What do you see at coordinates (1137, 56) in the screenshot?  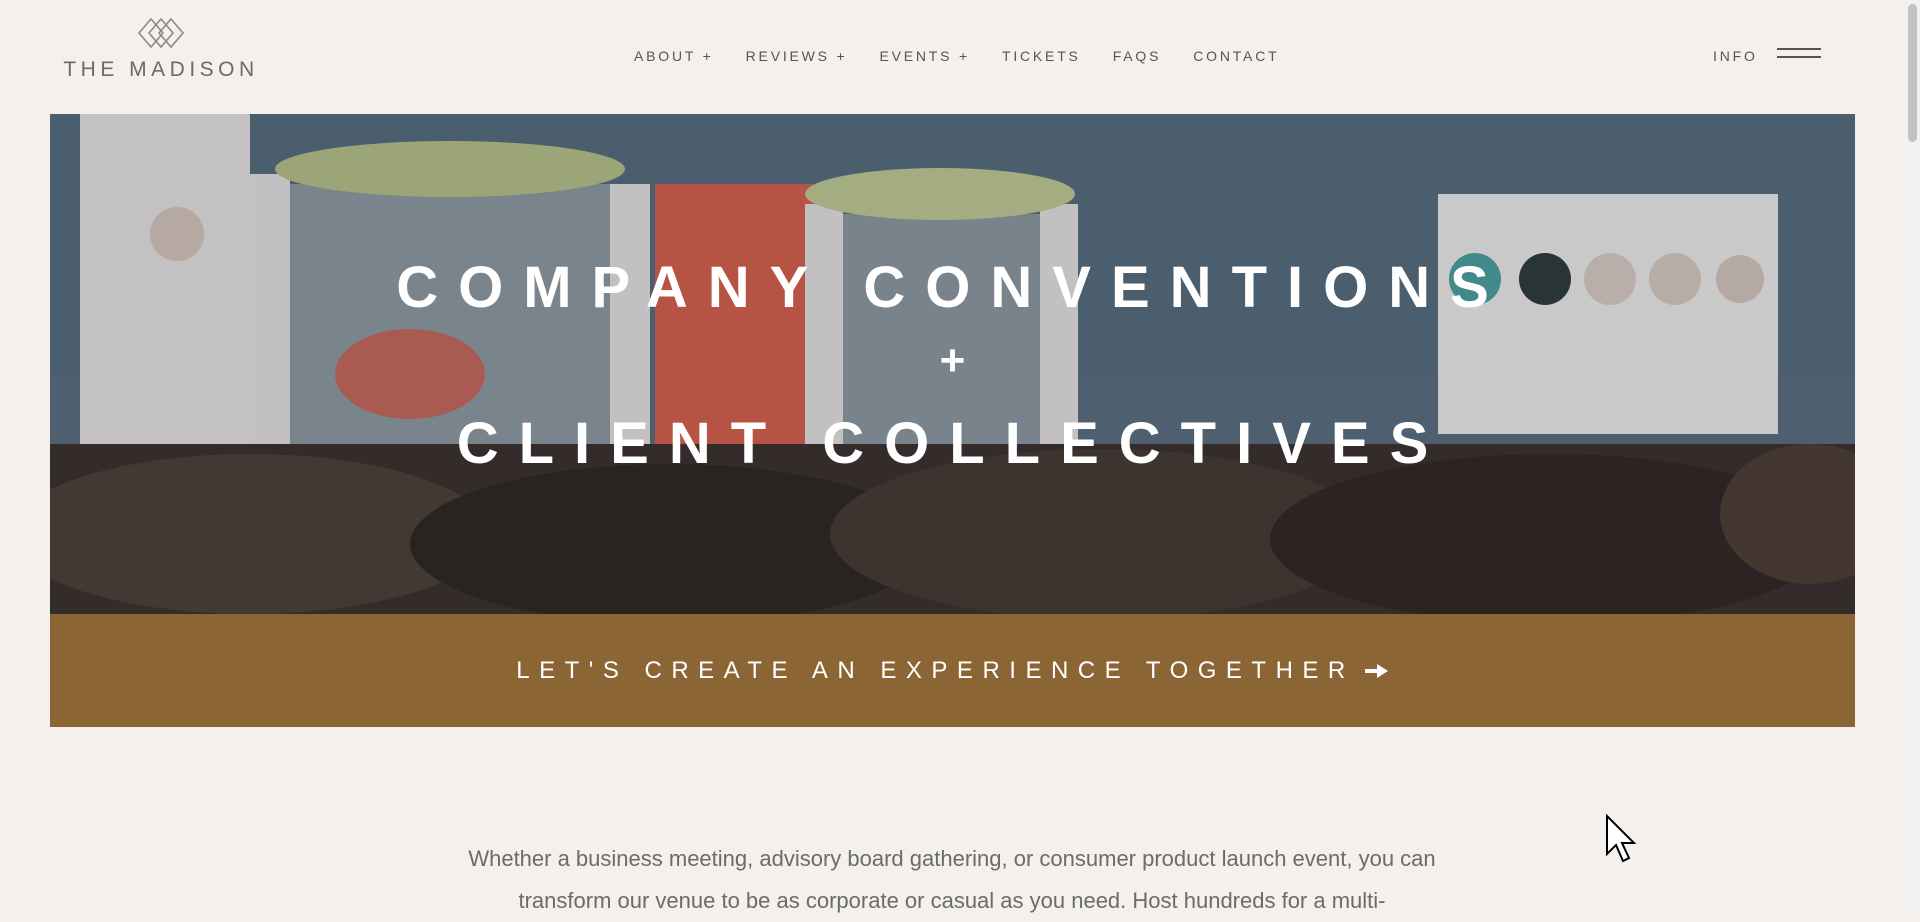 I see `nav-faqs: FAQS` at bounding box center [1137, 56].